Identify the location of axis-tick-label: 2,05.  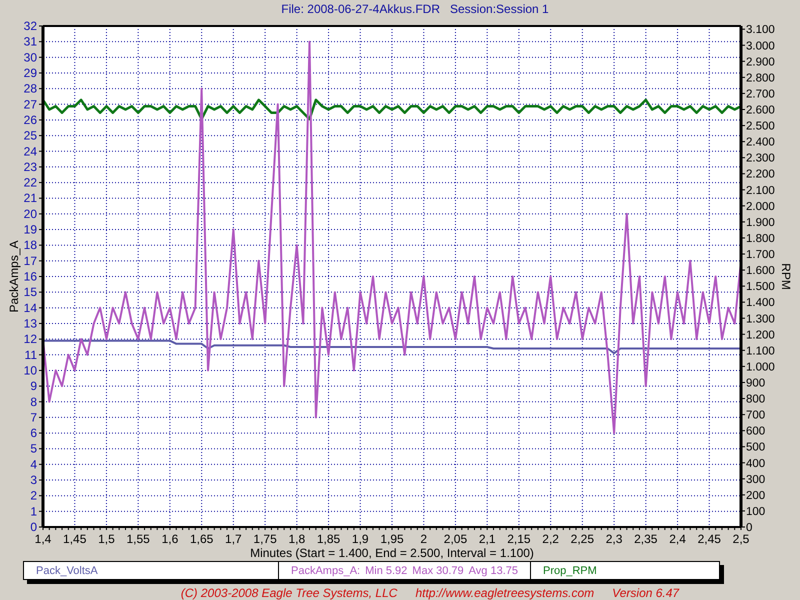
(456, 539).